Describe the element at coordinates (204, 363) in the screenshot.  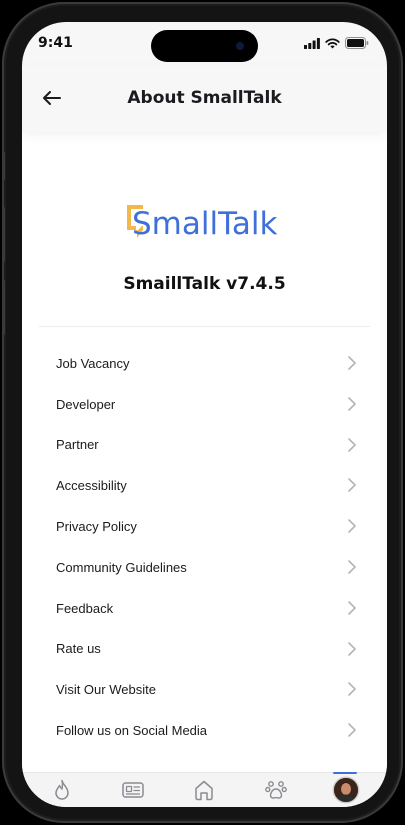
I see `menu-item-job-vacancy: Job Vacancy` at that location.